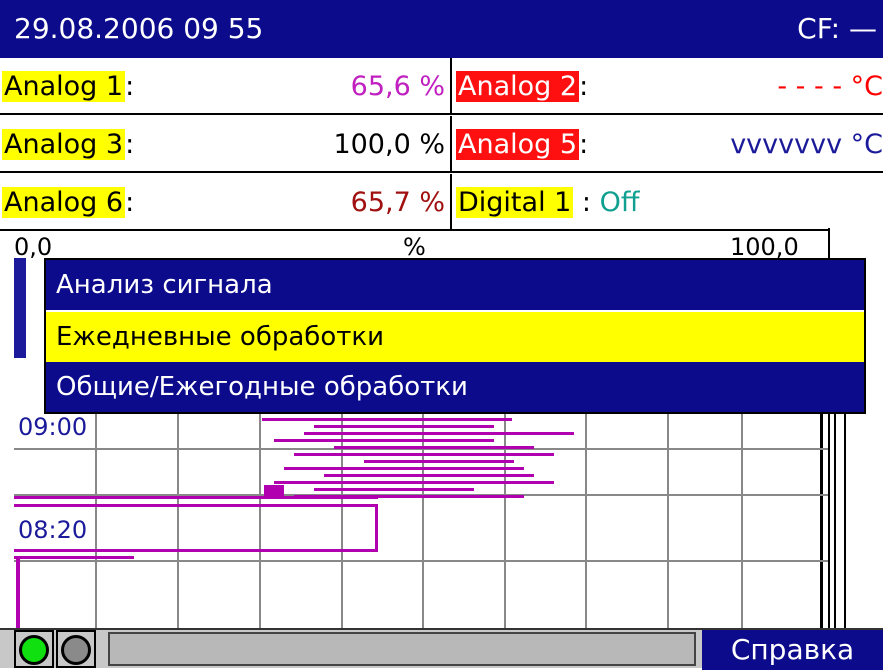 The height and width of the screenshot is (670, 883). I want to click on scale-min: 0,0, so click(33, 247).